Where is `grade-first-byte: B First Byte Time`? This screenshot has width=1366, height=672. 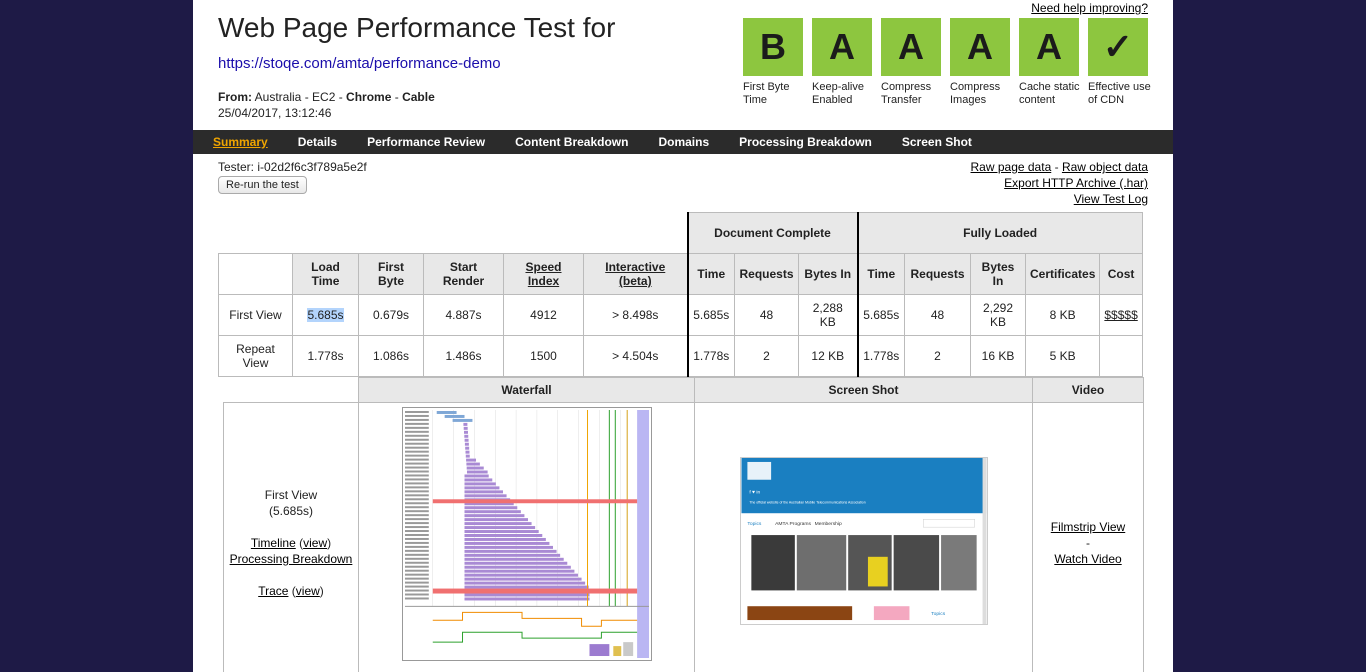 grade-first-byte: B First Byte Time is located at coordinates (777, 62).